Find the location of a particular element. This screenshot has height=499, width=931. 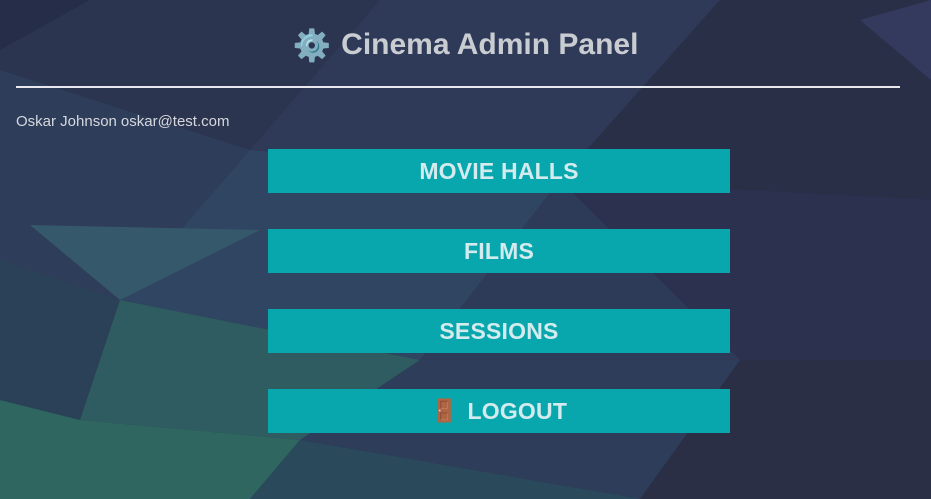

page-title: ⚙️ Cinema Admin Panel is located at coordinates (465, 45).